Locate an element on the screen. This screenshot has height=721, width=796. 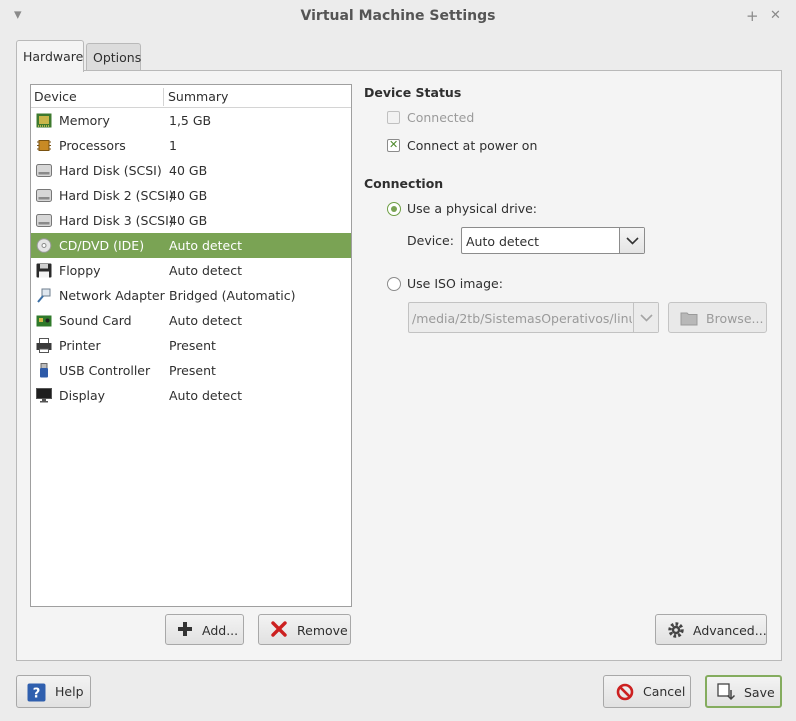
device-name: Floppy is located at coordinates (80, 270).